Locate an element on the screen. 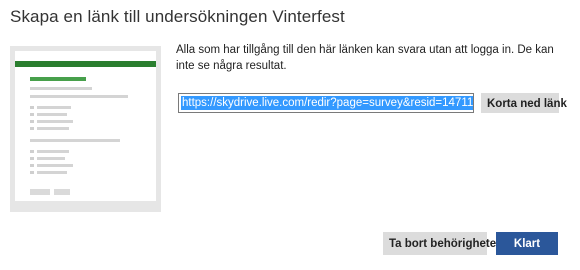  done-button: Klart is located at coordinates (527, 243).